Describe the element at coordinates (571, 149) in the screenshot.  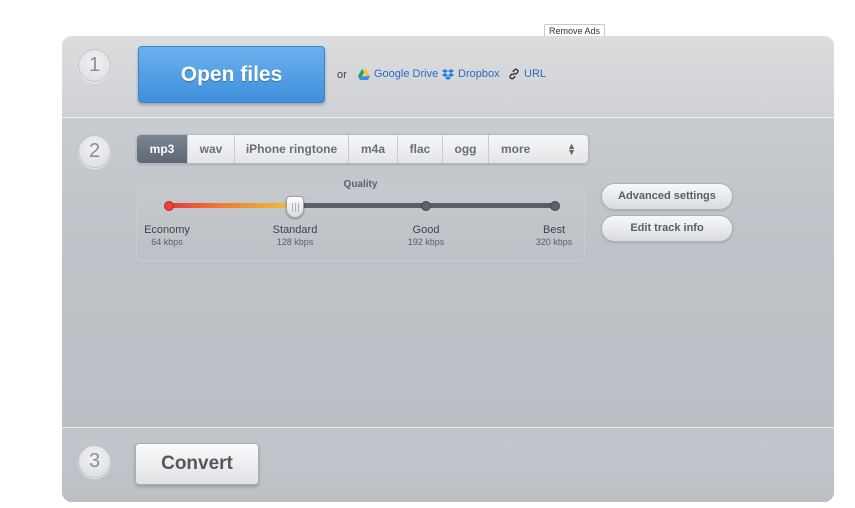
I see `up-down-arrows-icon: ▲ ▼` at that location.